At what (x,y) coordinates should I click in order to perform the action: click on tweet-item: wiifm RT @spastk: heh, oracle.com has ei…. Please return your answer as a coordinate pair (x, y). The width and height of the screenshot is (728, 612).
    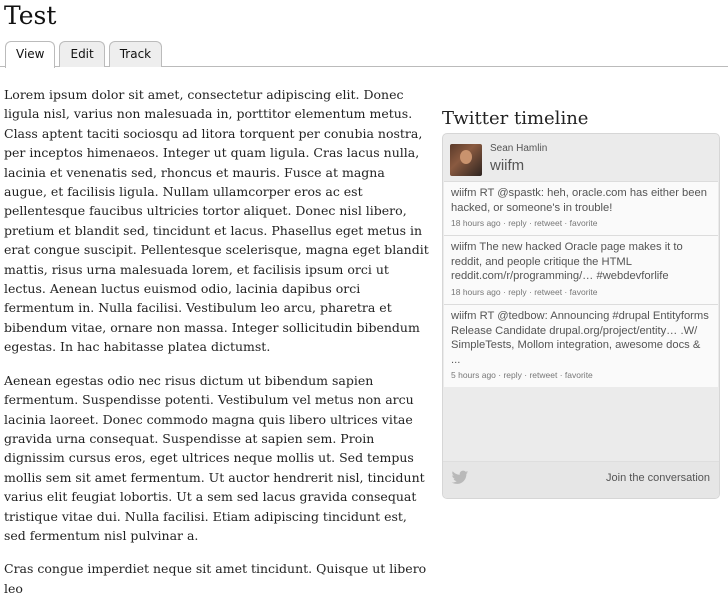
    Looking at the image, I should click on (581, 208).